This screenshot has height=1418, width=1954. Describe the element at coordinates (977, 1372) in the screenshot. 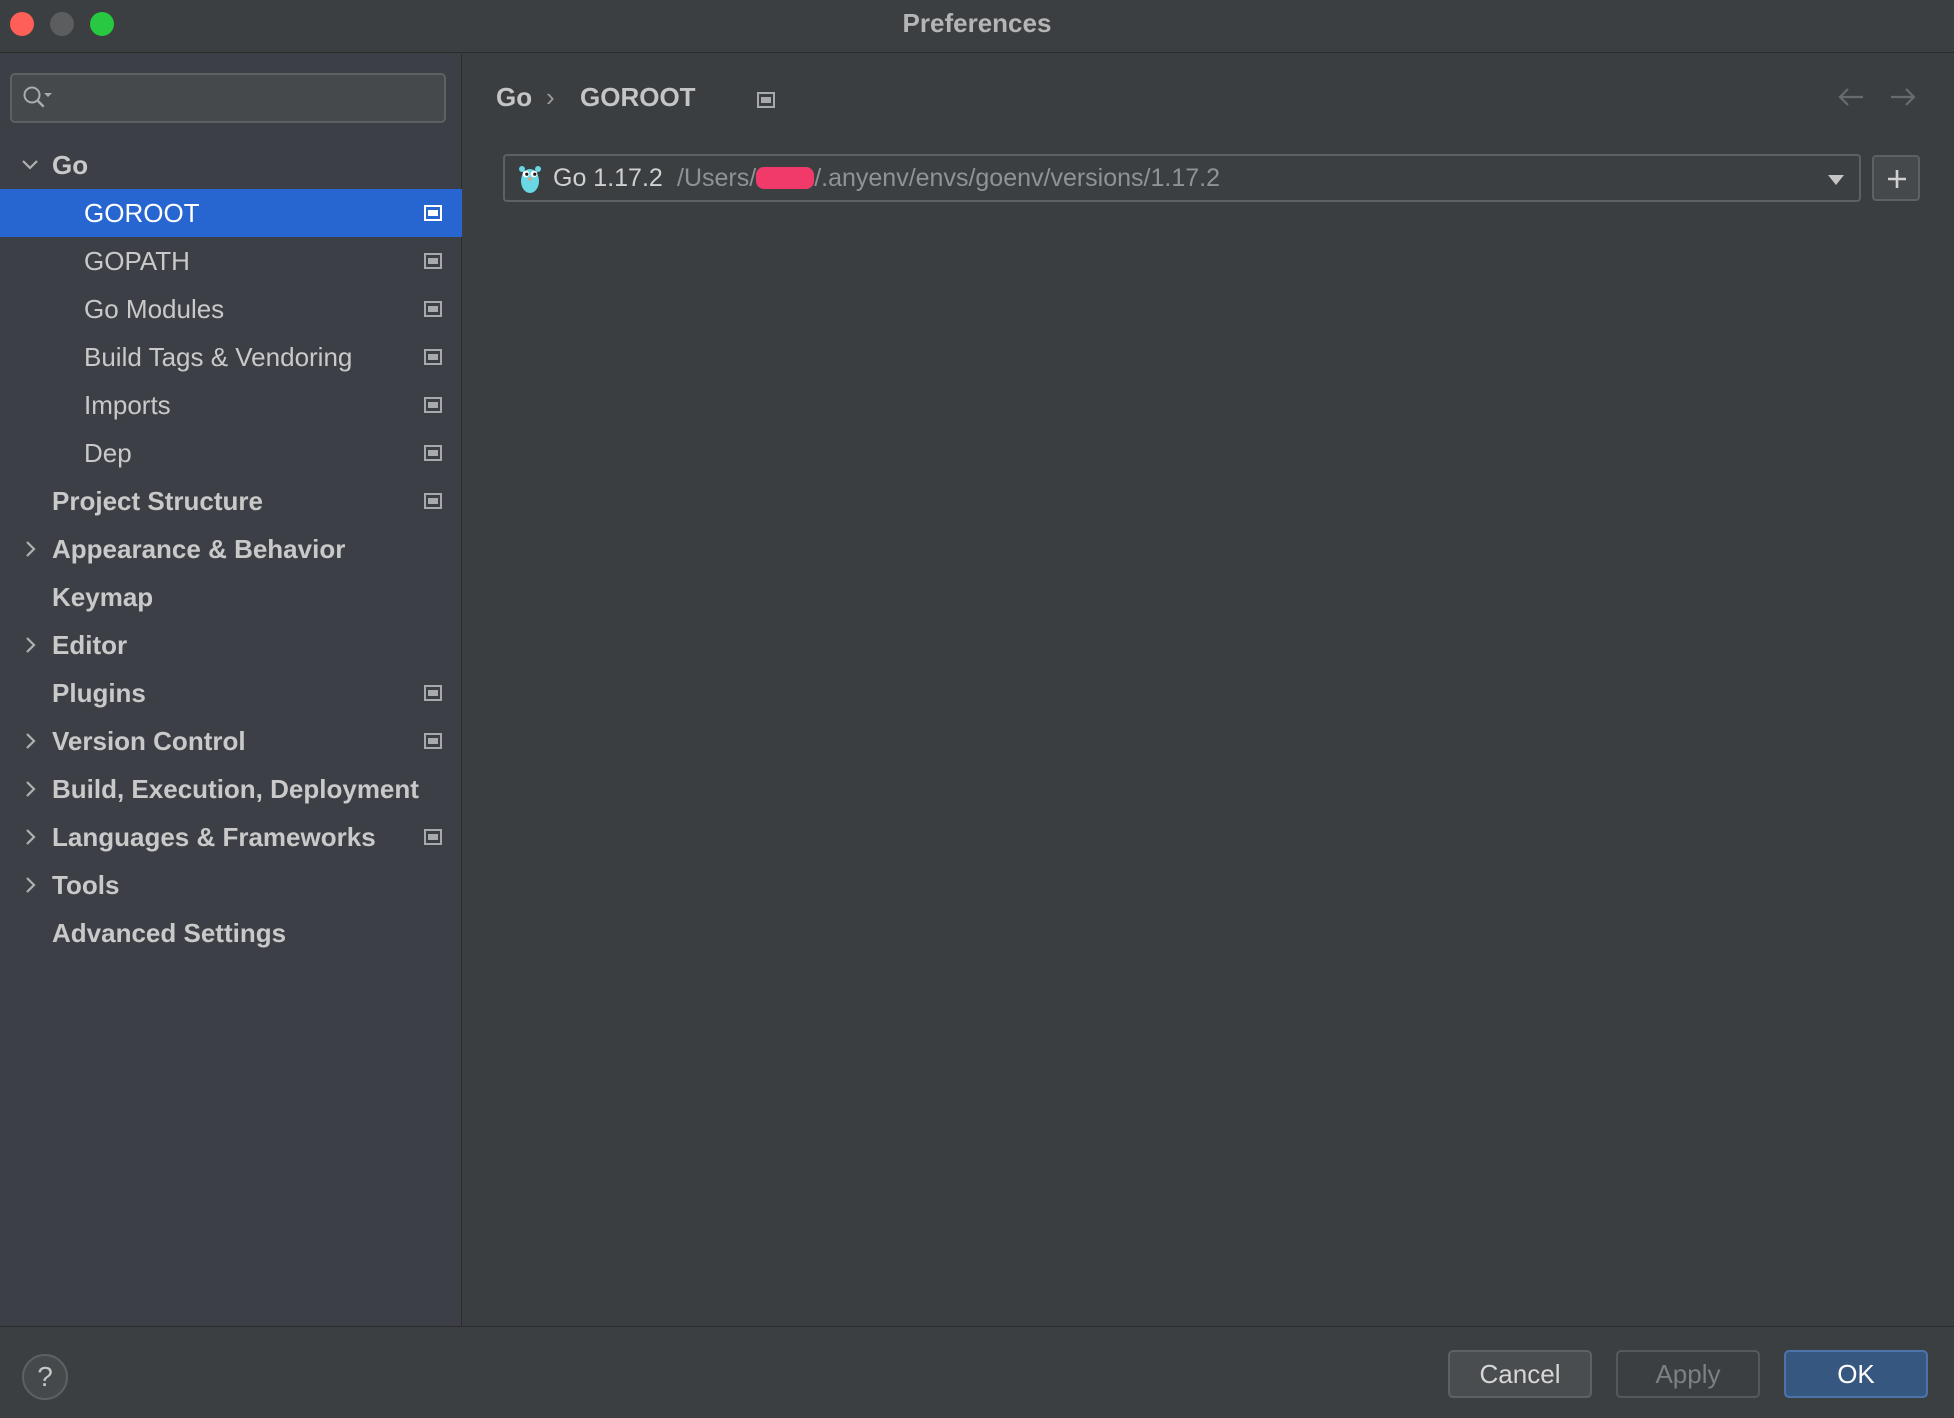

I see `dialog-footer: ? Cancel Apply OK` at that location.